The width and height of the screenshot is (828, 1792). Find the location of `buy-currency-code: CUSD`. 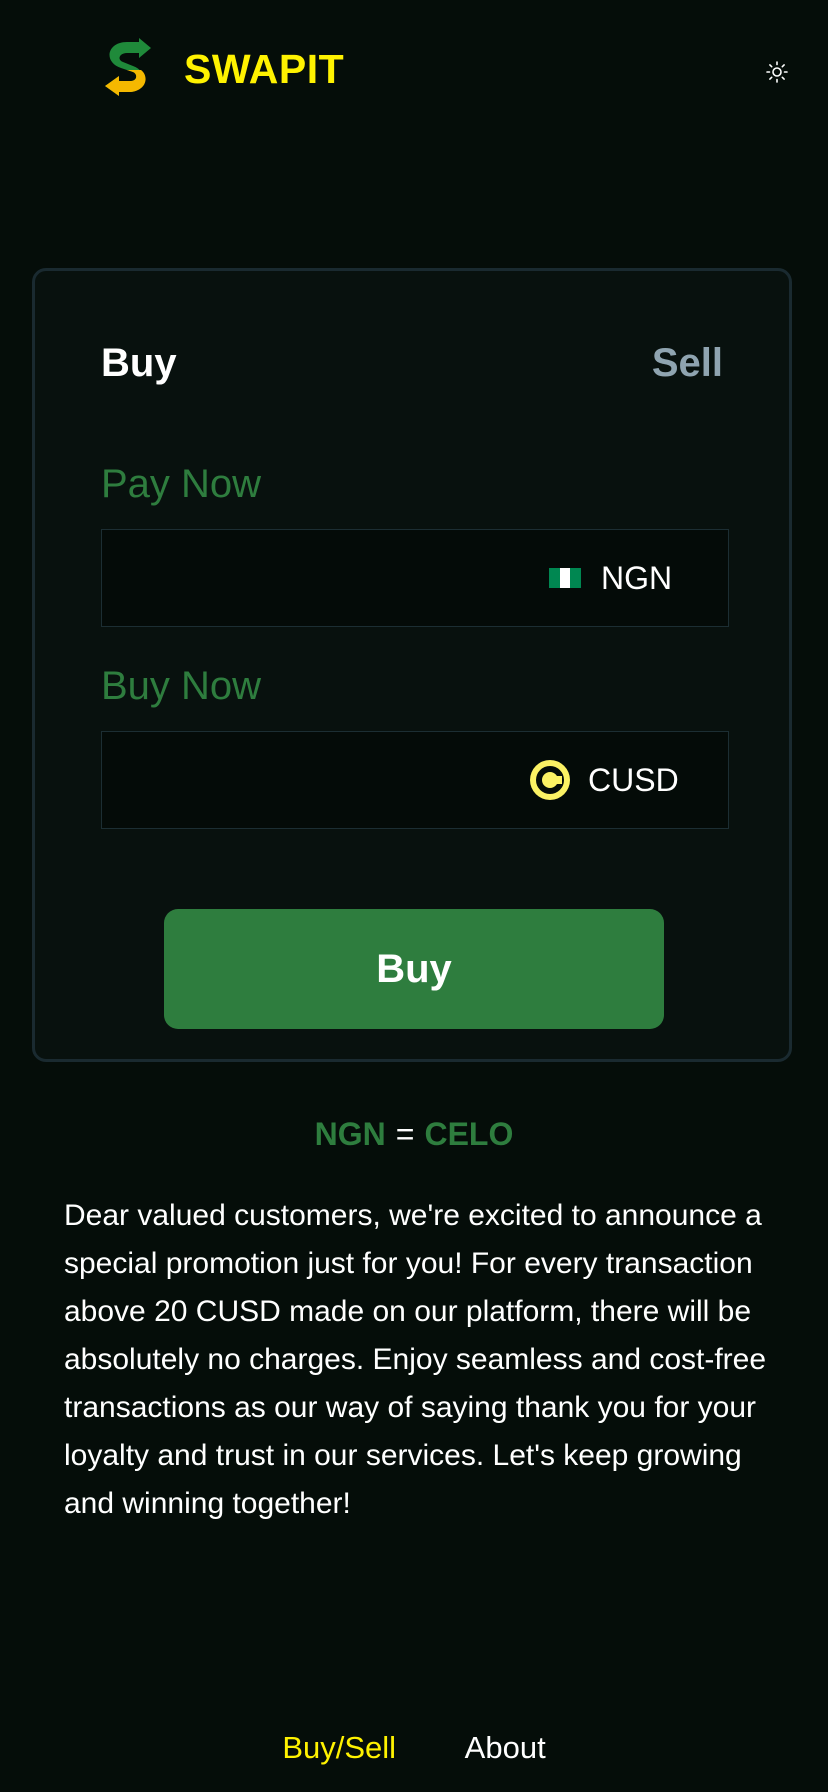

buy-currency-code: CUSD is located at coordinates (633, 779).